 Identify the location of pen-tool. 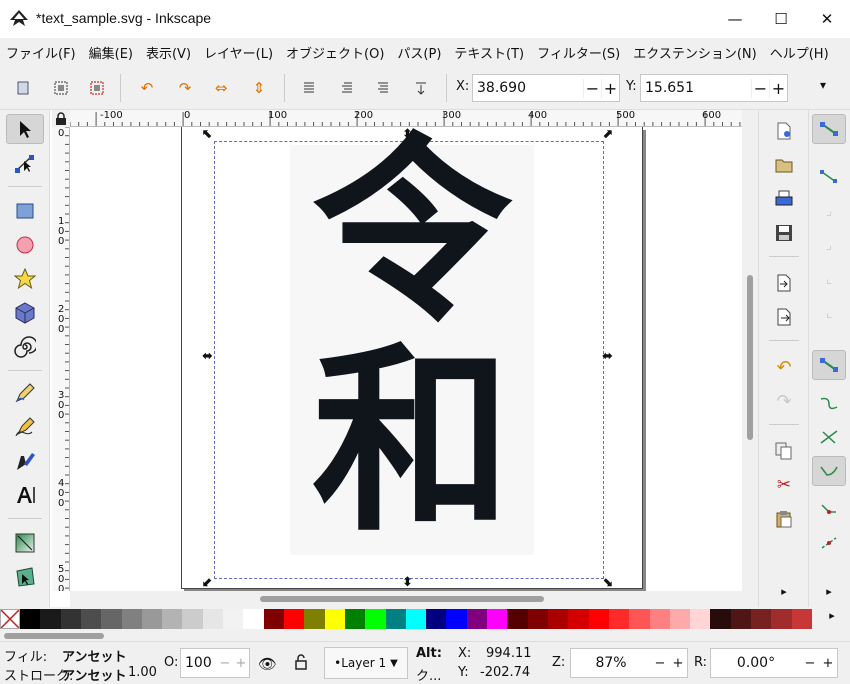
(25, 427).